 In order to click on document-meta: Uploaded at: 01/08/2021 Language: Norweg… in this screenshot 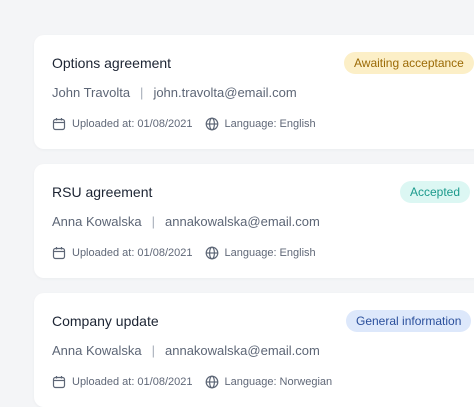, I will do `click(192, 382)`.